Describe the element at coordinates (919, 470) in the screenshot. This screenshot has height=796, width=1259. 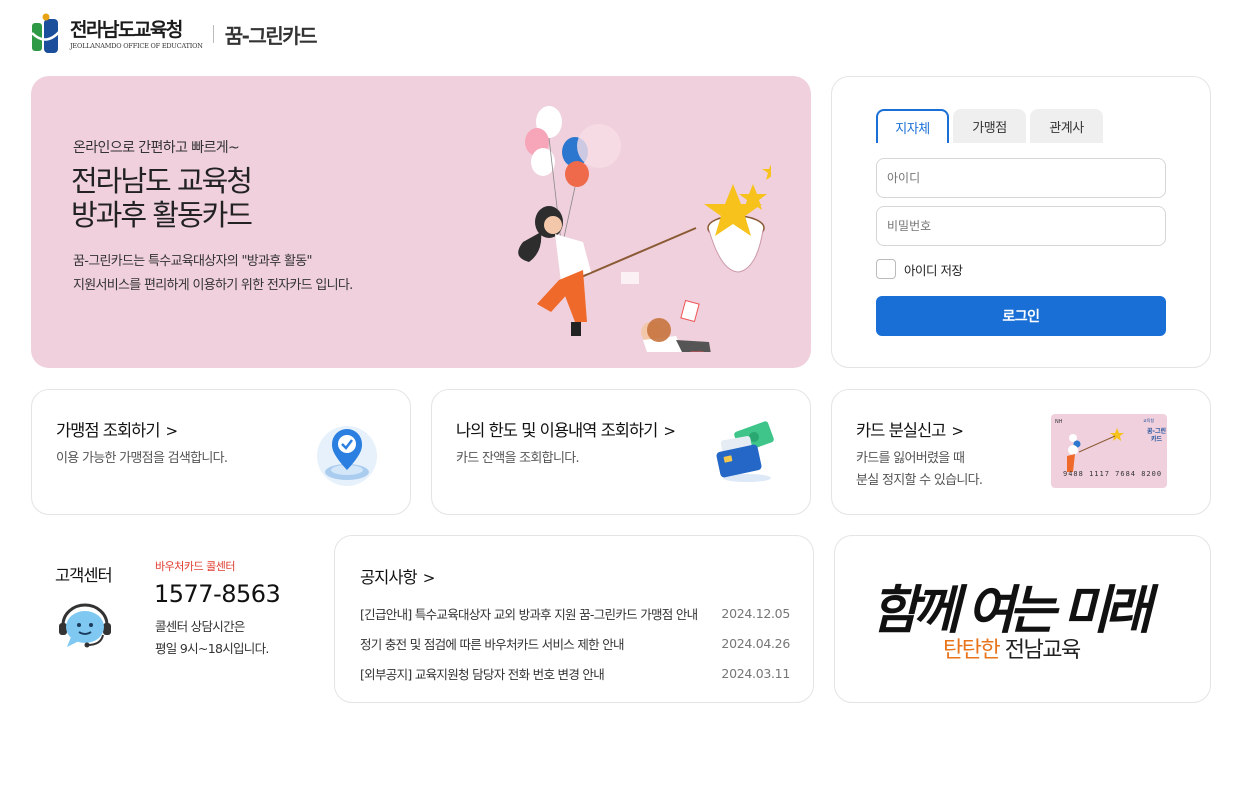
I see `card-description: 카드를 잃어버렸을 때 분실 정지할 수 있습니다.` at that location.